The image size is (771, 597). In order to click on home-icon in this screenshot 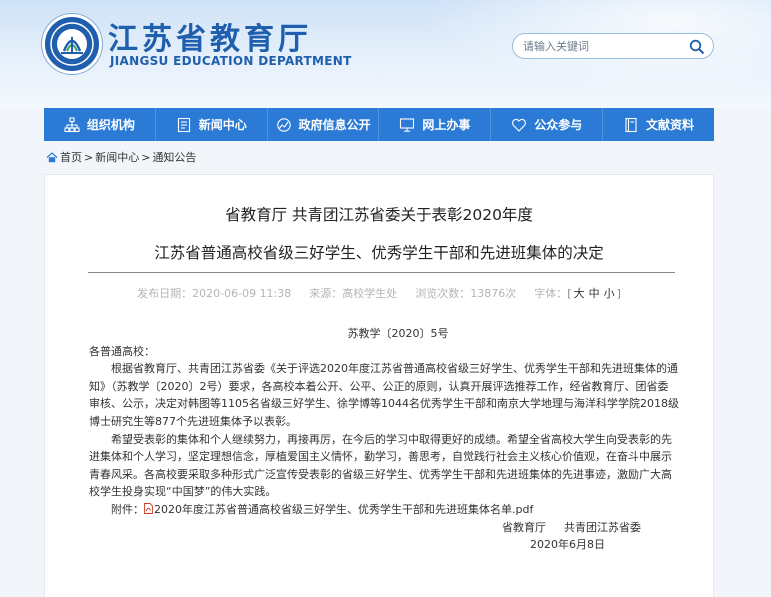, I will do `click(52, 156)`.